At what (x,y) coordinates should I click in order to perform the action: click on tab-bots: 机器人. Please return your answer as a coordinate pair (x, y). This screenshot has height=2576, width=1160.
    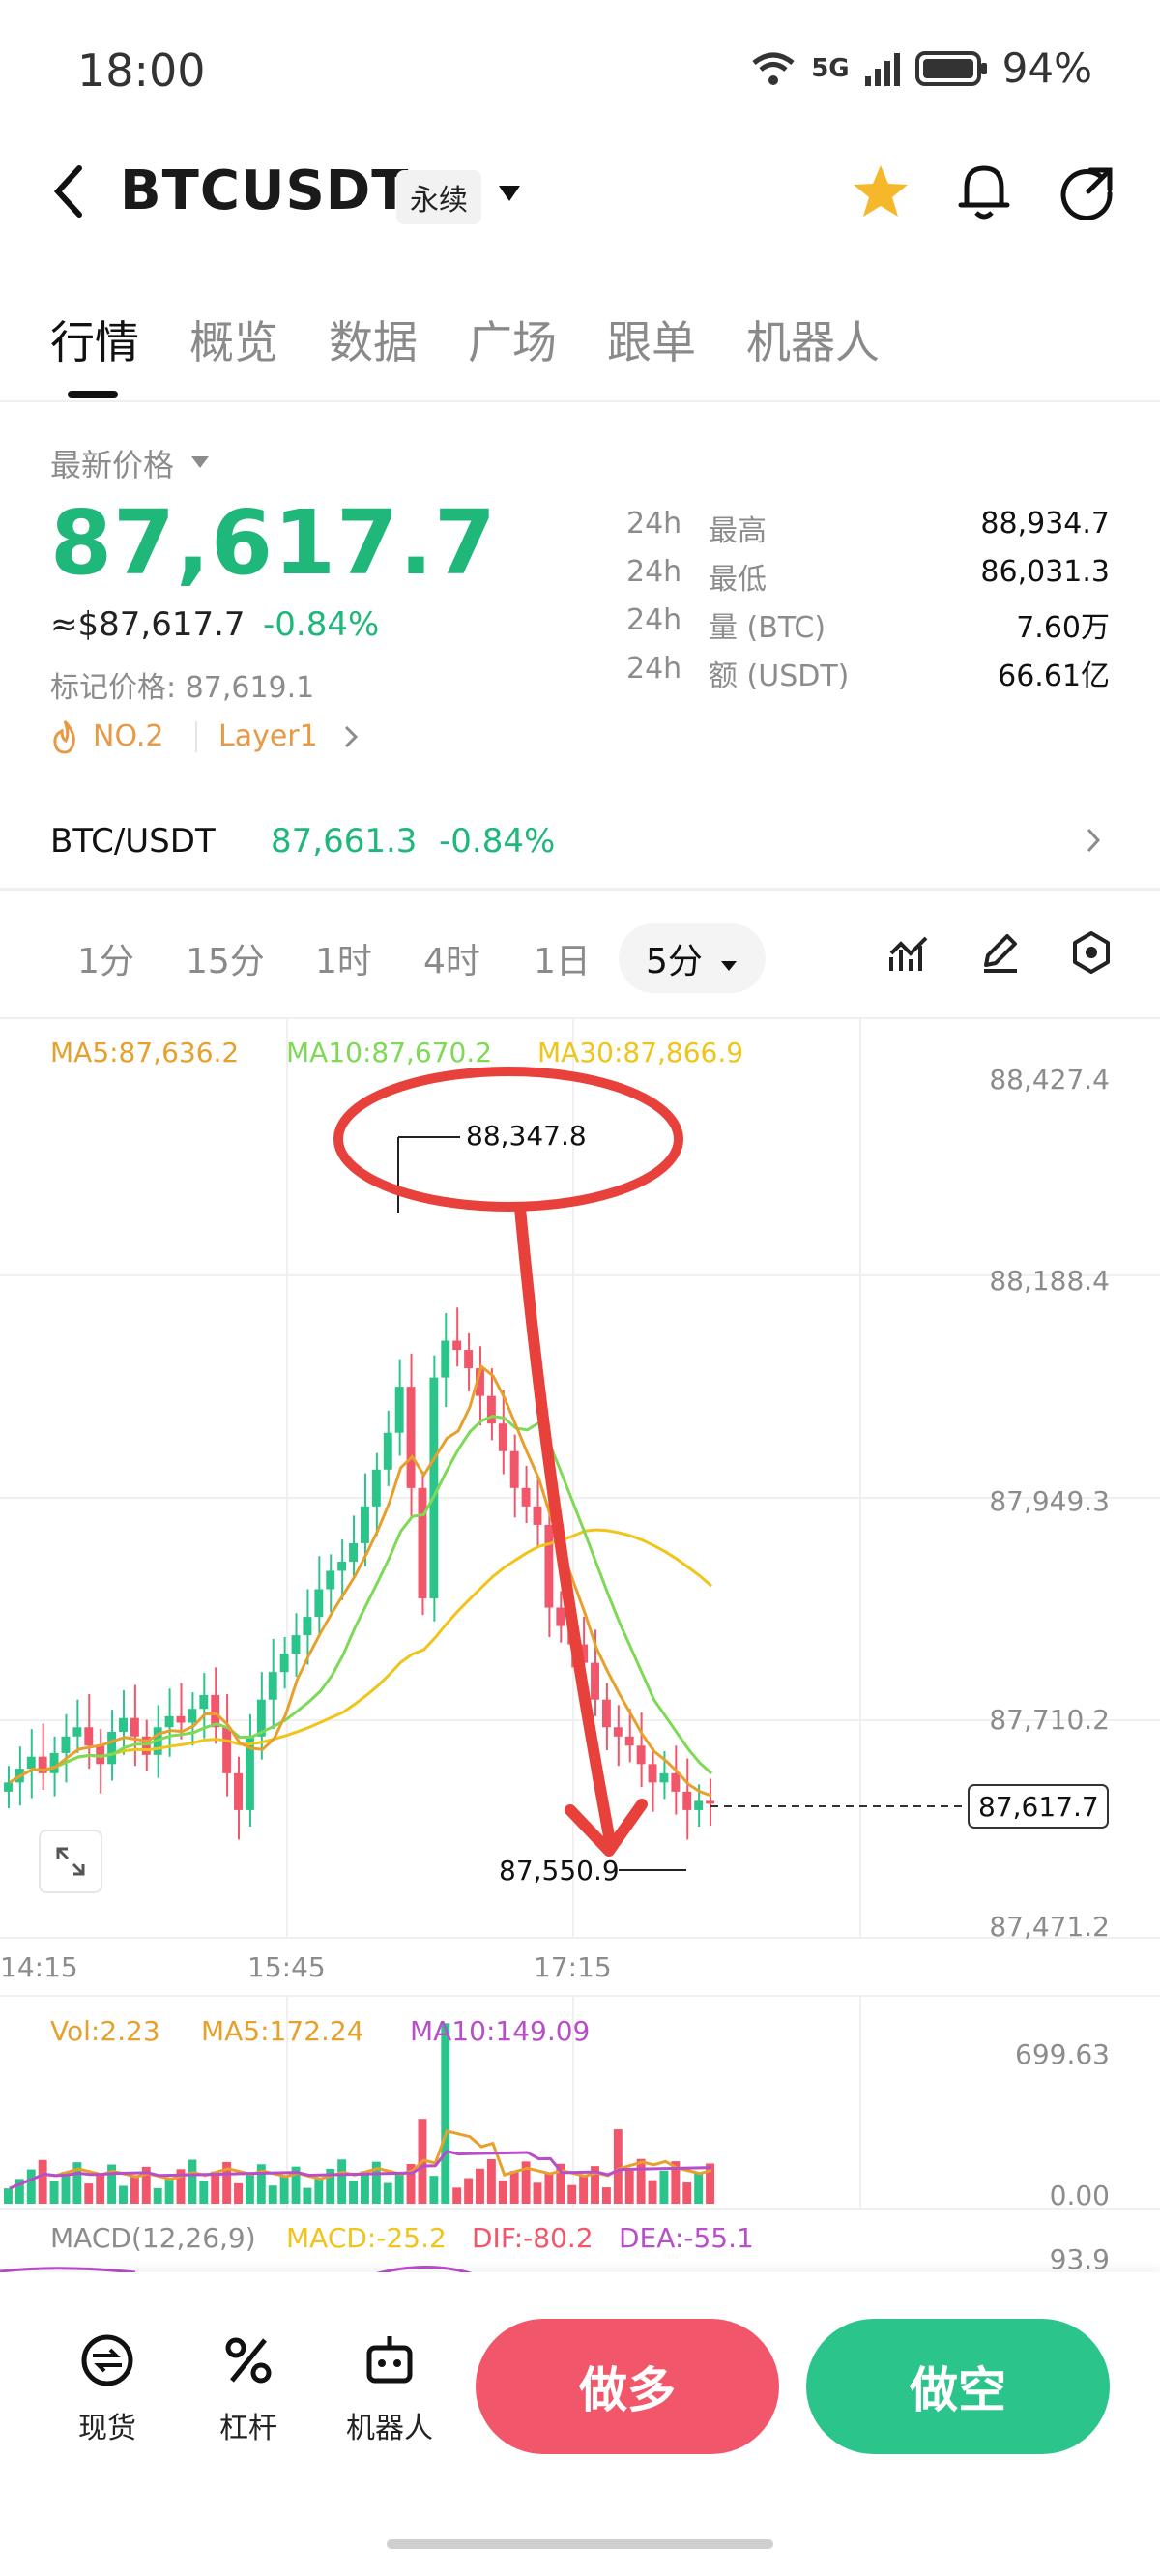
    Looking at the image, I should click on (813, 339).